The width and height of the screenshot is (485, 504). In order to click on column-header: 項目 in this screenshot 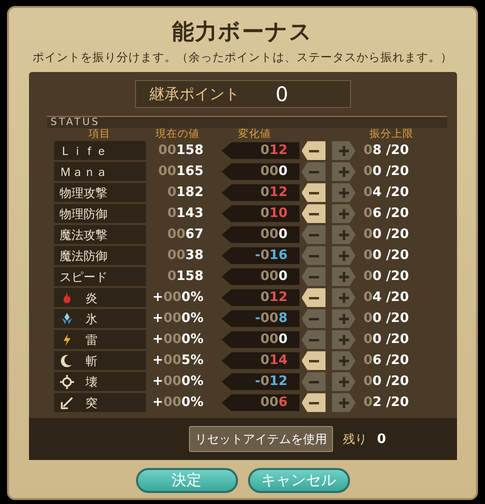, I will do `click(100, 134)`.